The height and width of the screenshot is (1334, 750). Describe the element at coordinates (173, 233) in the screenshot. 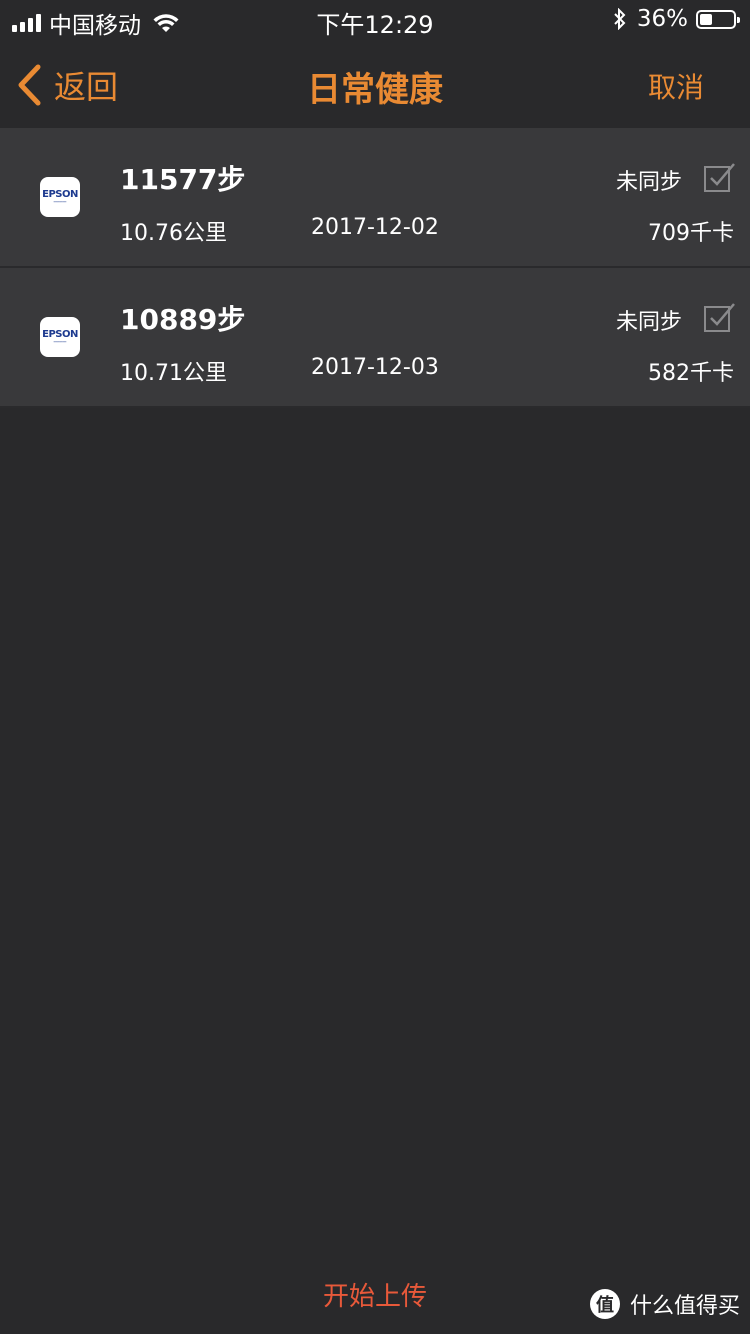

I see `distance-value: 10.76公里` at that location.